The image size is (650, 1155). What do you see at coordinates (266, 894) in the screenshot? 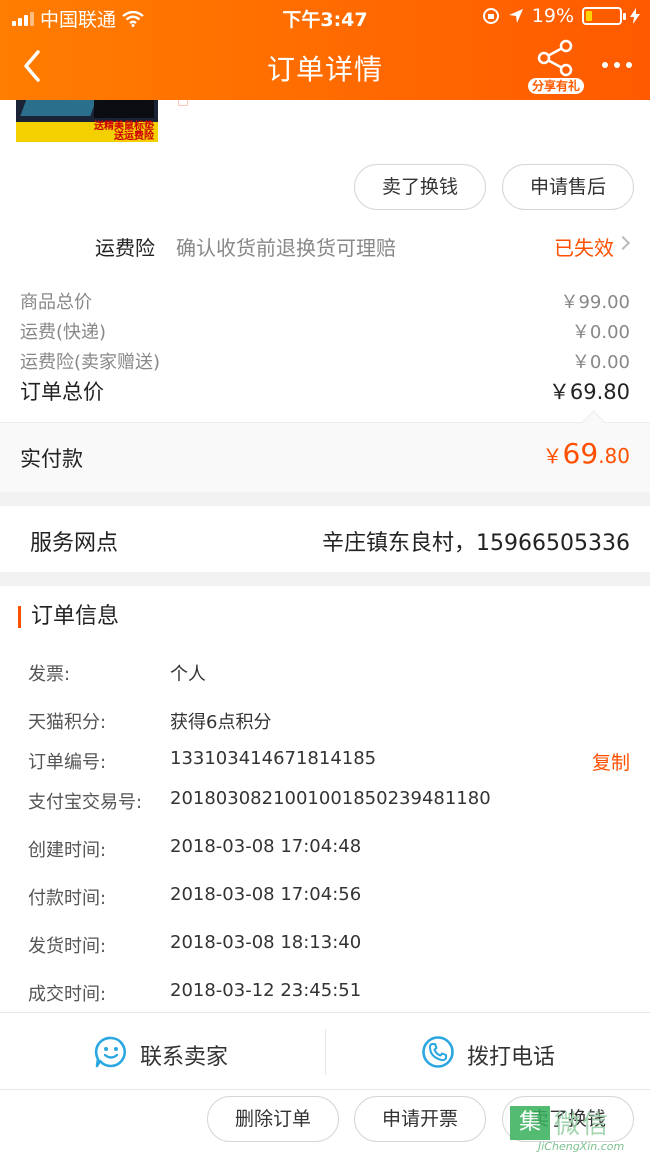
I see `info-value: 2018-03-08 17:04:56` at bounding box center [266, 894].